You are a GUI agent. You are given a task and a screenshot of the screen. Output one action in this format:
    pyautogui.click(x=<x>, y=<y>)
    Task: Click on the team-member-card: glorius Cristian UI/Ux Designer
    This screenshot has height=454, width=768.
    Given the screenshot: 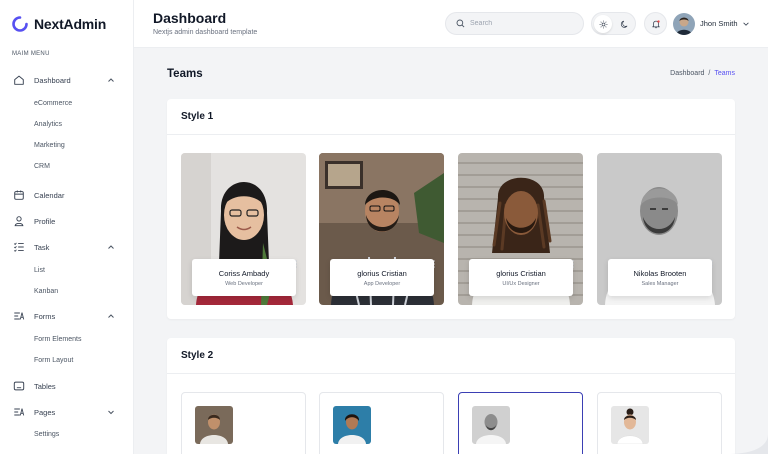 What is the action you would take?
    pyautogui.click(x=520, y=229)
    